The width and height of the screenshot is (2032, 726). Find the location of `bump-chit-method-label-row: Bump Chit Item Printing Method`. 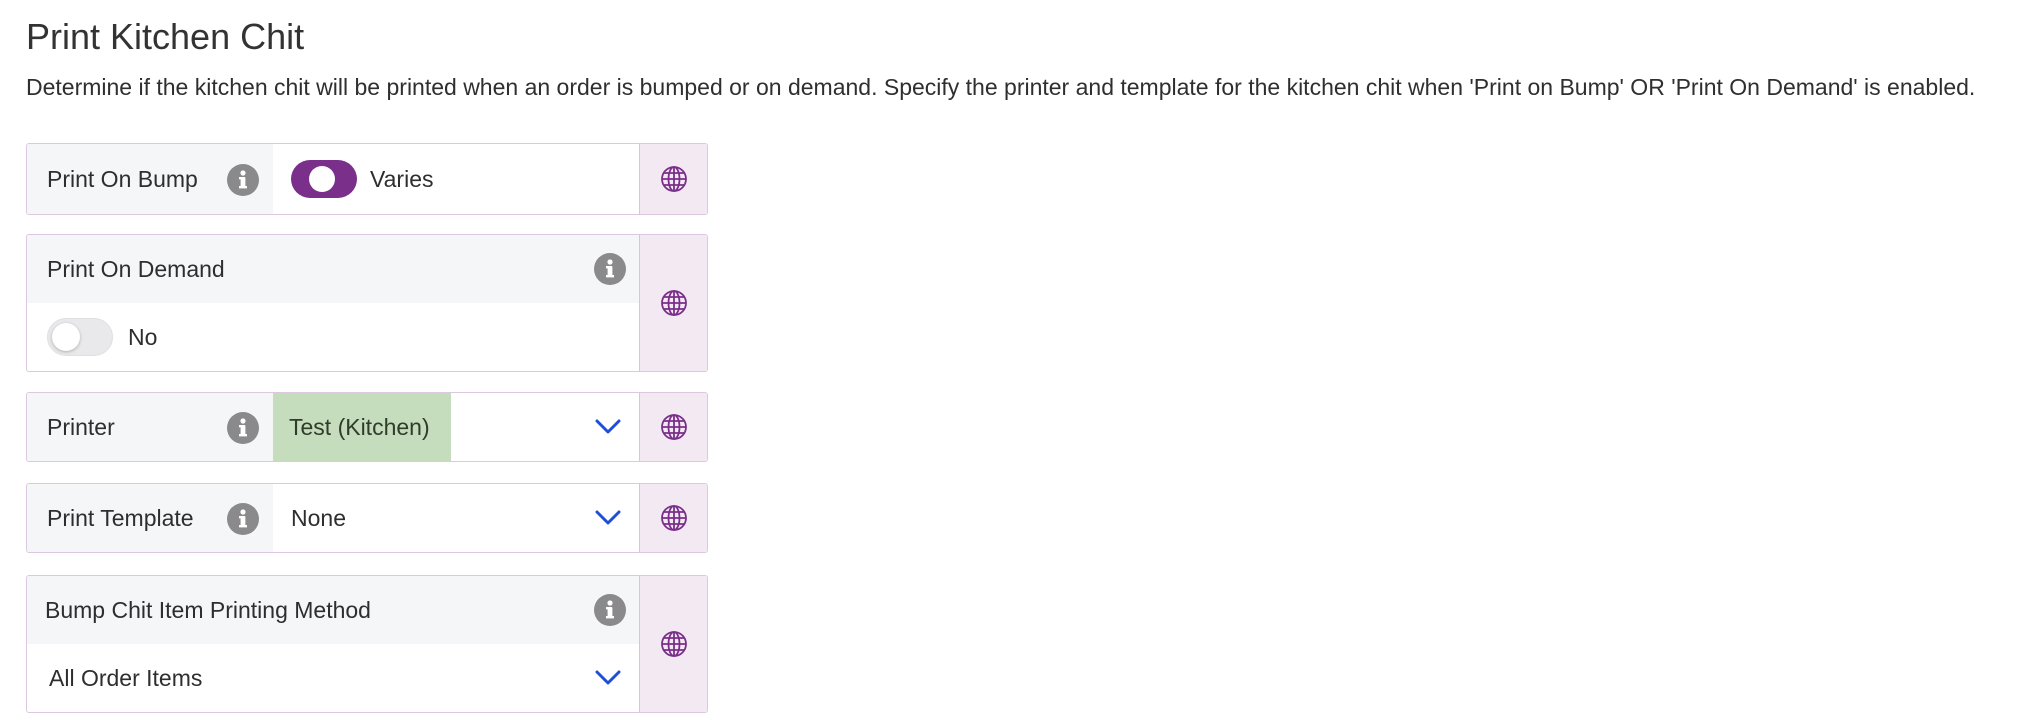

bump-chit-method-label-row: Bump Chit Item Printing Method is located at coordinates (333, 610).